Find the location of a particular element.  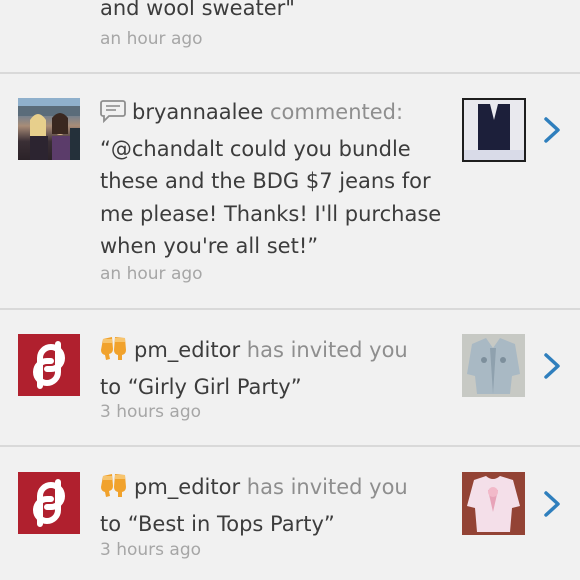

party-name: to “Girly Girl Party” is located at coordinates (201, 386).